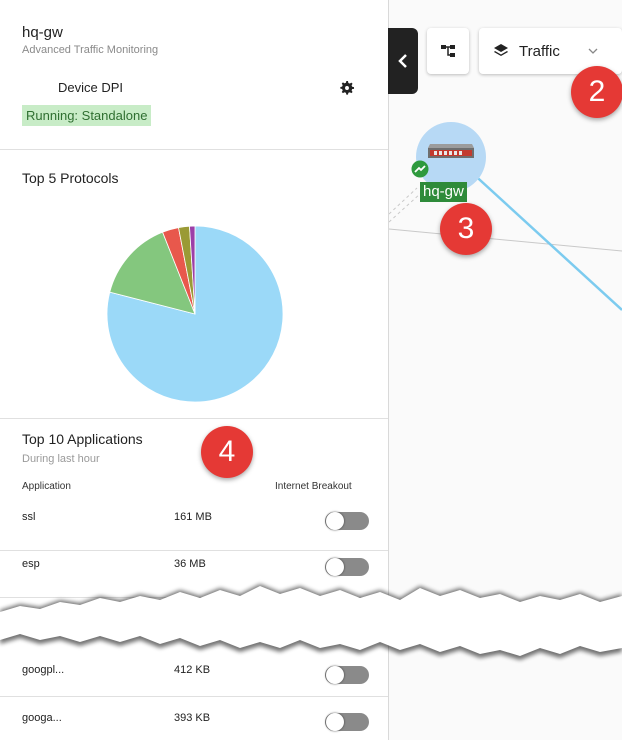 This screenshot has width=622, height=740. What do you see at coordinates (61, 459) in the screenshot?
I see `applications-subtitle: During last hour` at bounding box center [61, 459].